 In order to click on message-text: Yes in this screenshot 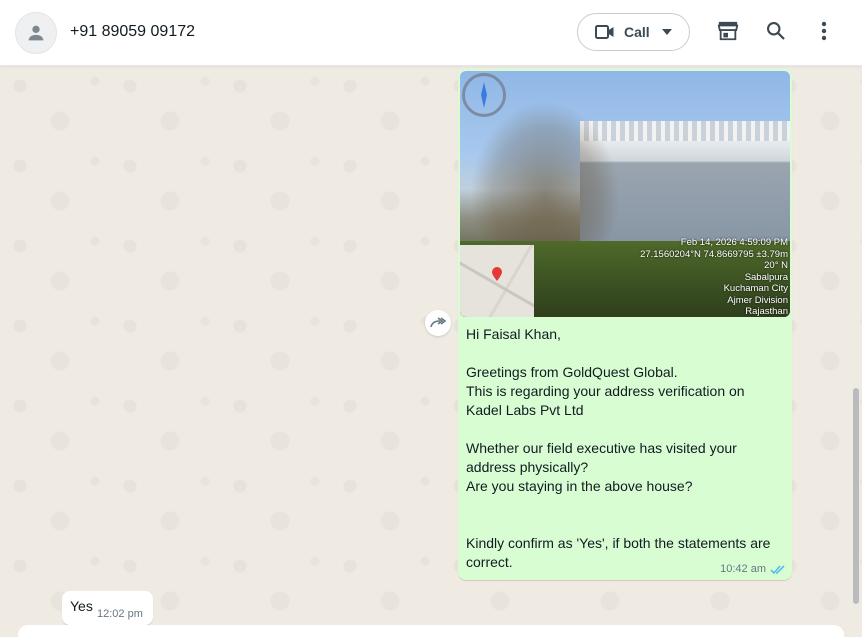, I will do `click(81, 606)`.